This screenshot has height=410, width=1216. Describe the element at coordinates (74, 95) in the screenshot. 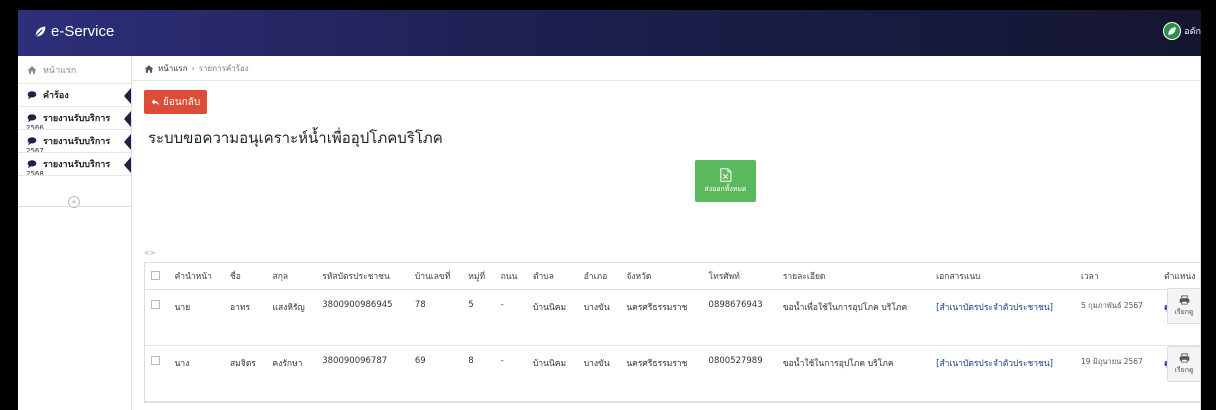

I see `sidebar-item-requests: คำร้อง` at that location.